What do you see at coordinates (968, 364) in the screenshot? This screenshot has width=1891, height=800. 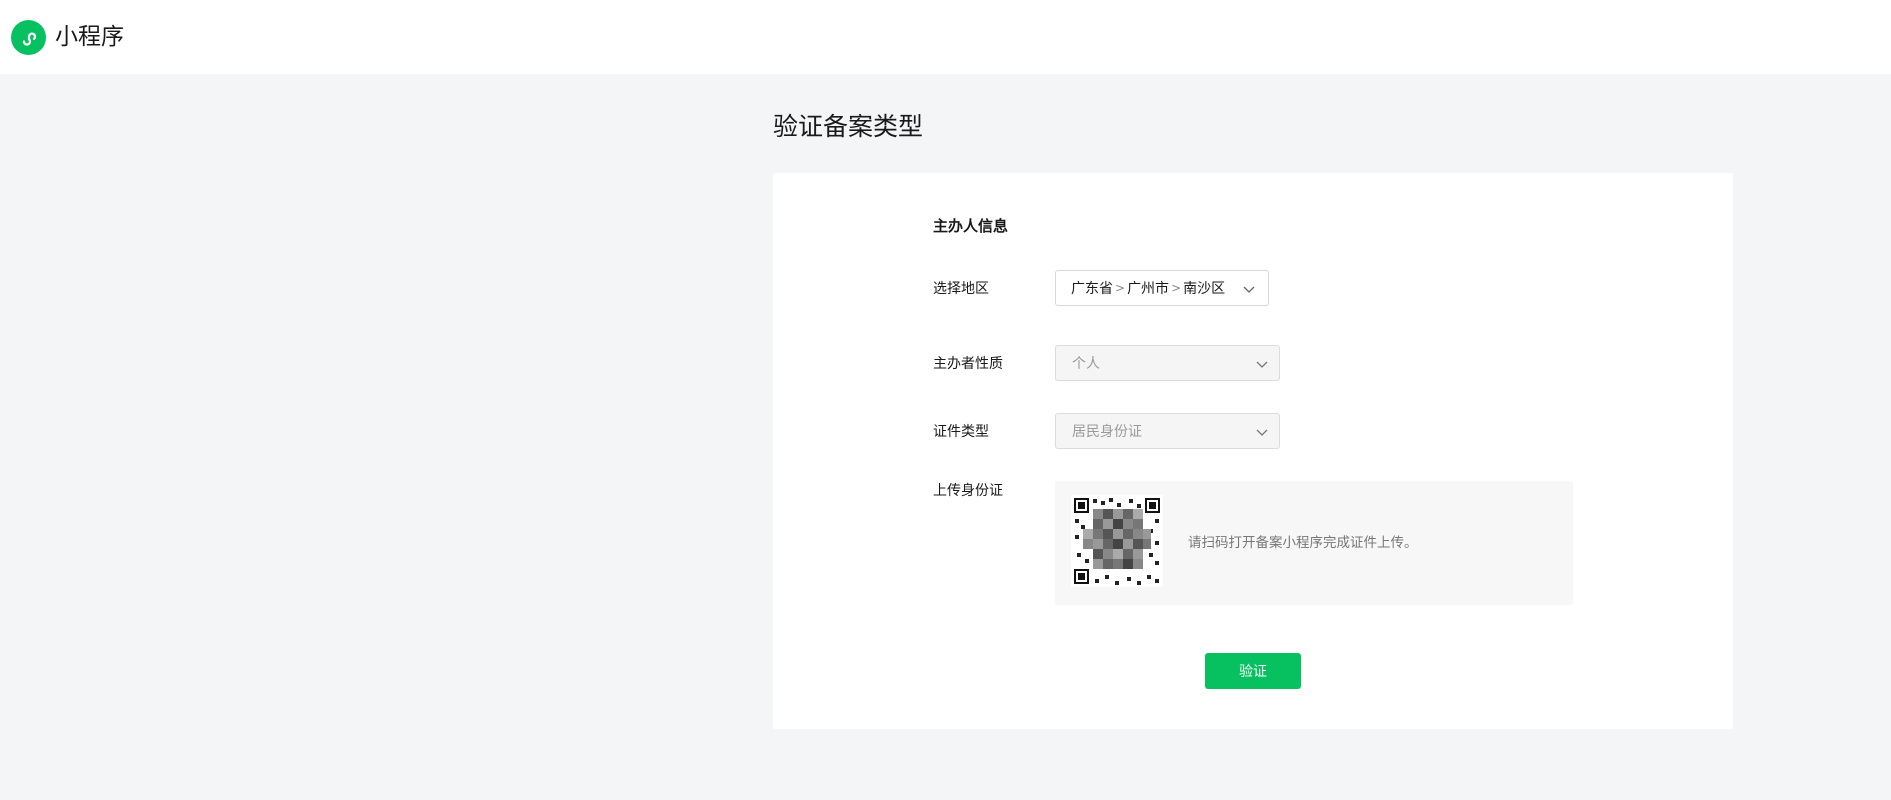 I see `organizer-type-label: 主办者性质` at bounding box center [968, 364].